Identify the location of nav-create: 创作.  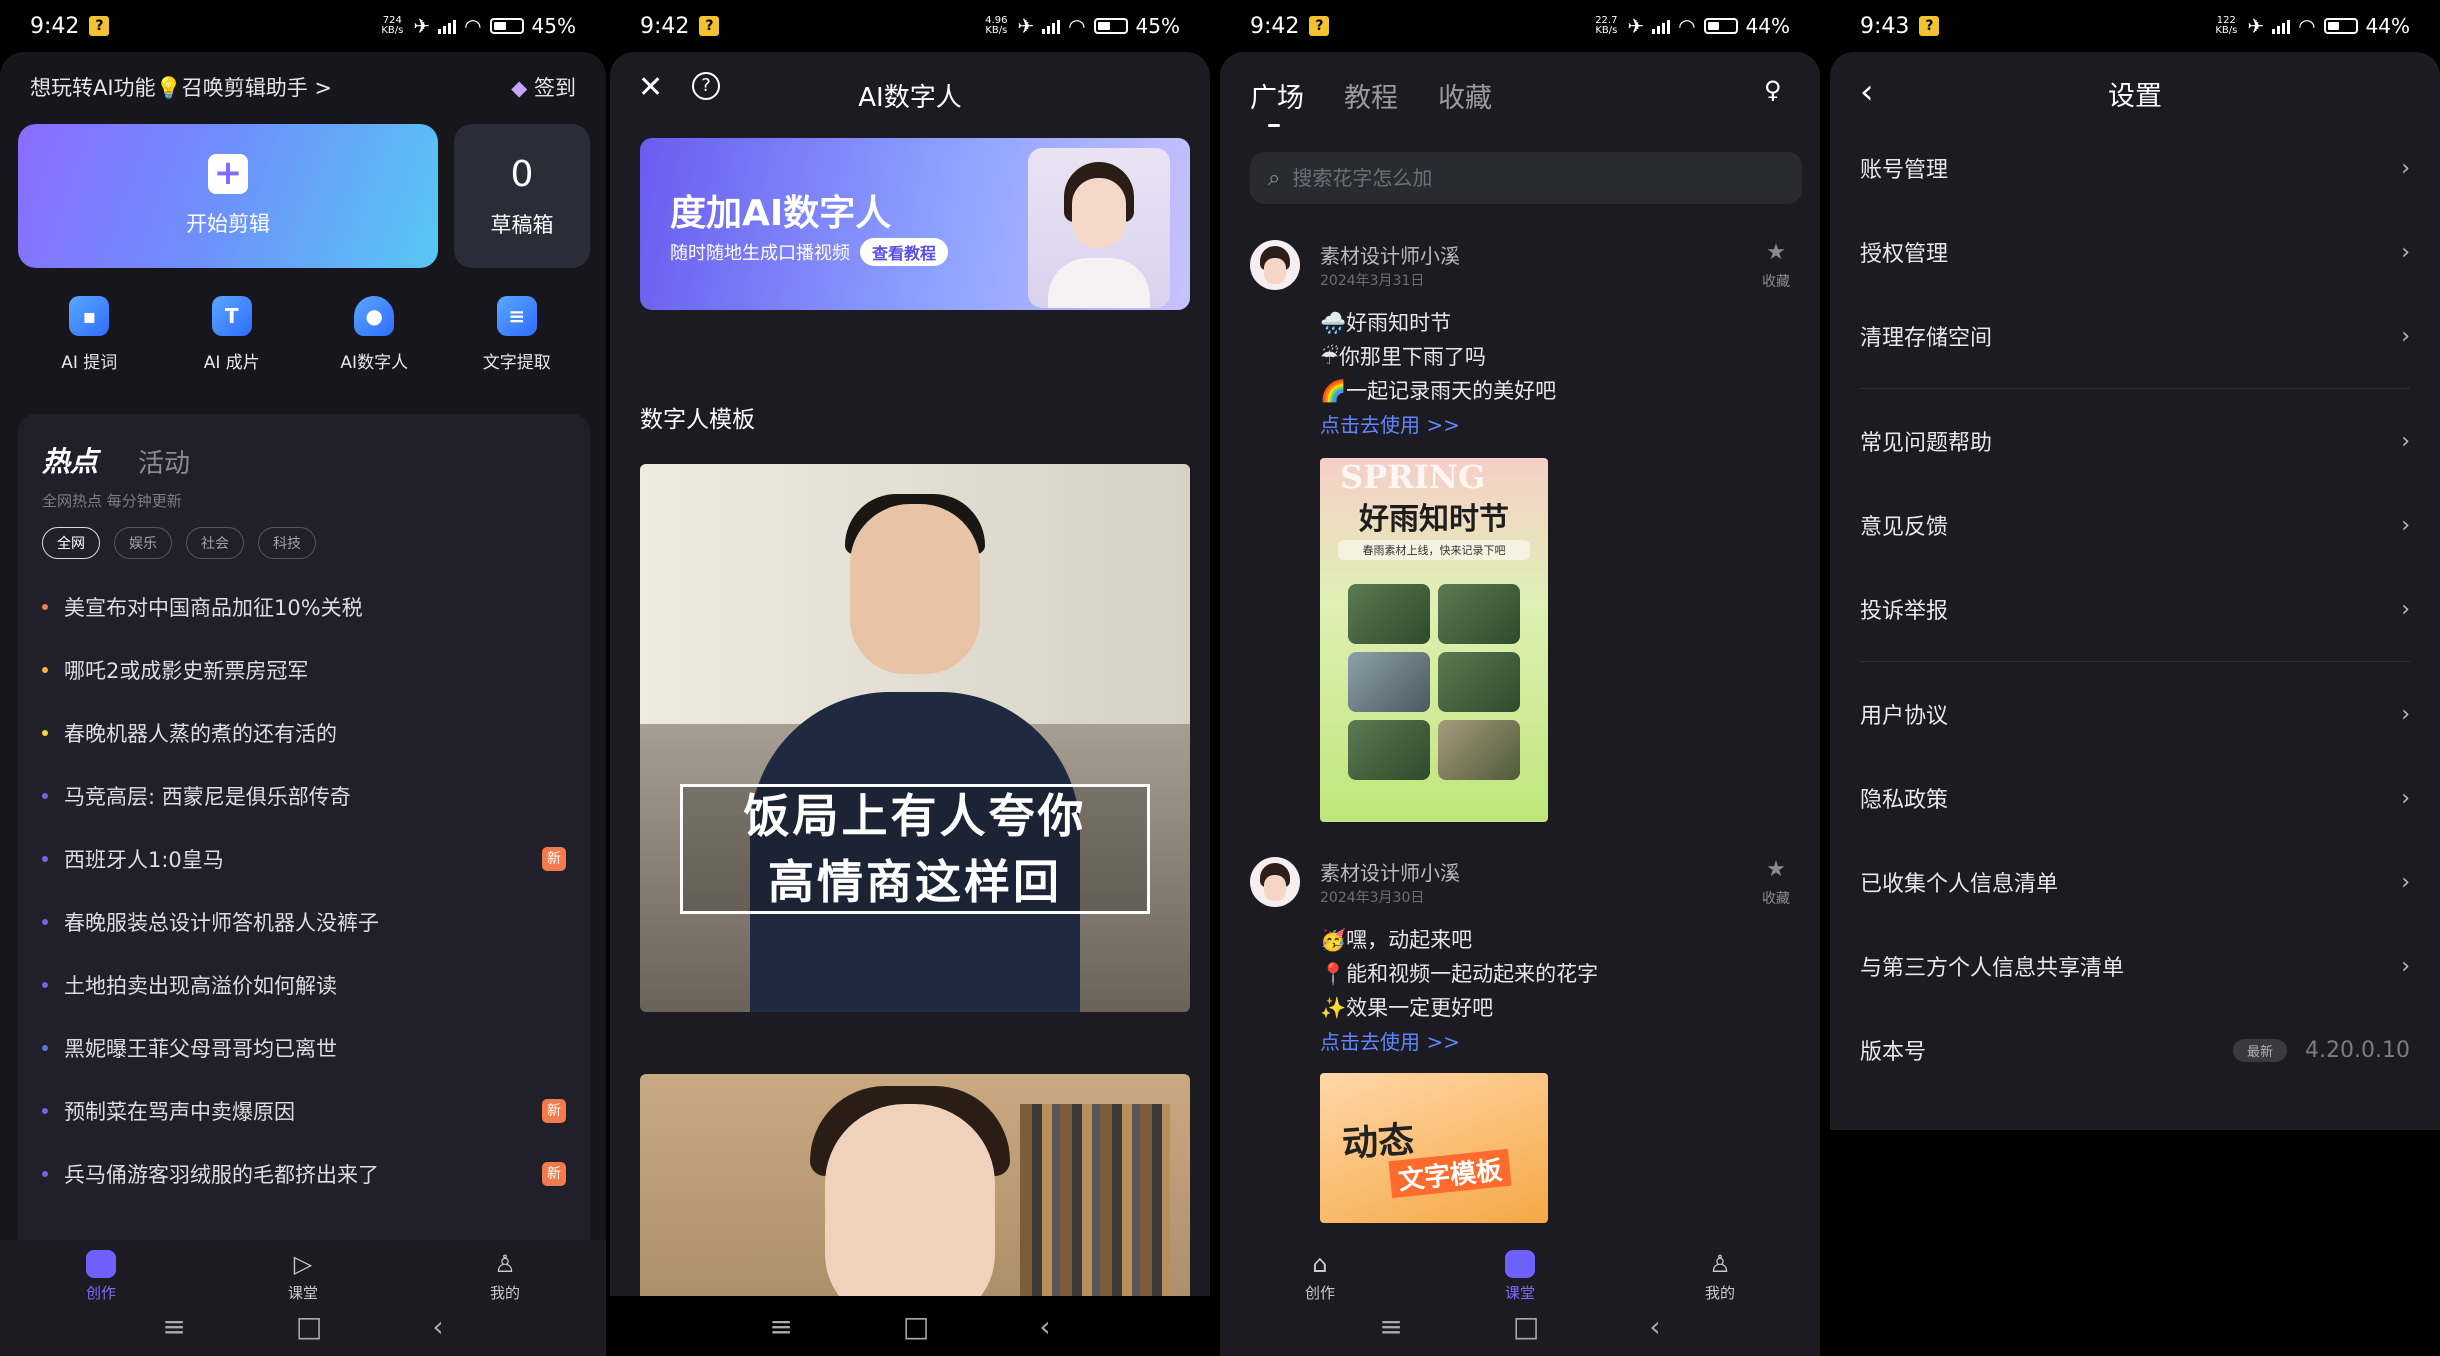
(101, 1280).